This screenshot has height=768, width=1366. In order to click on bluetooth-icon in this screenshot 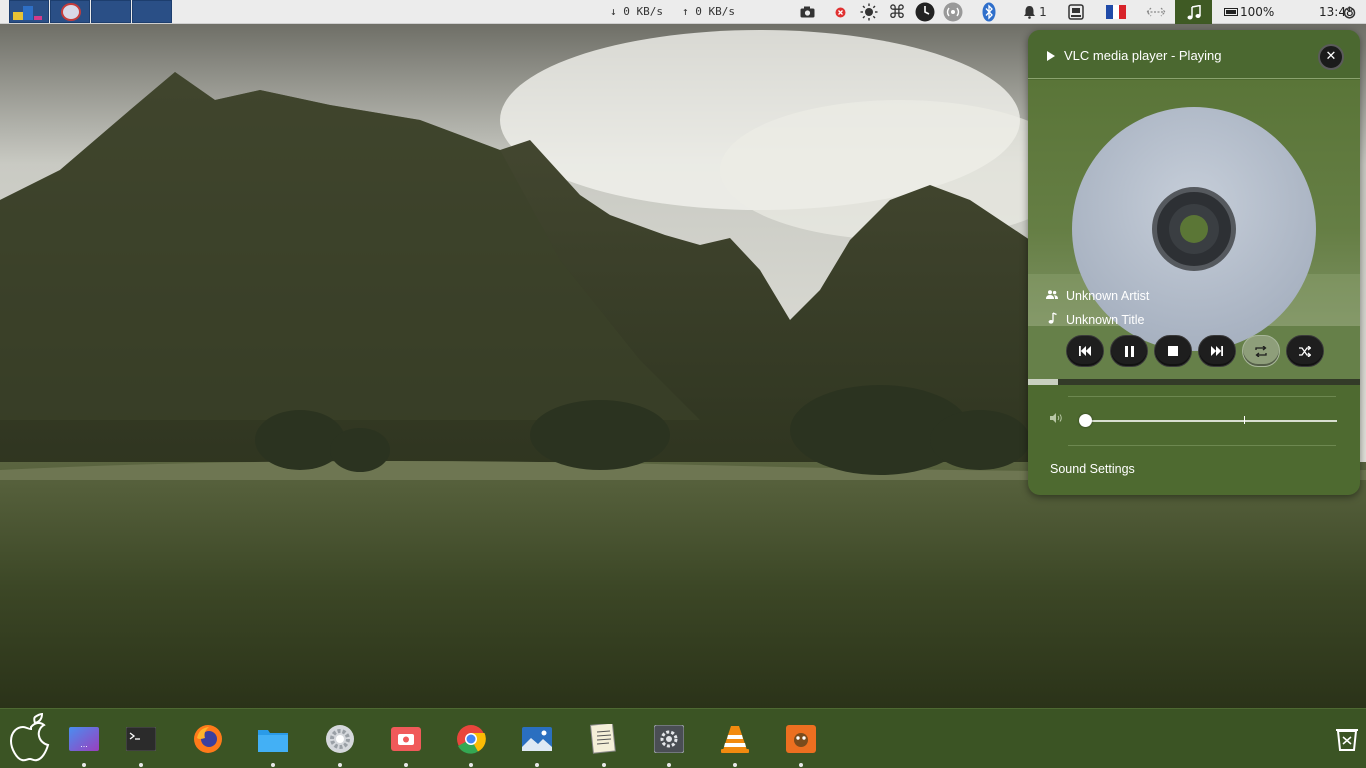, I will do `click(989, 12)`.